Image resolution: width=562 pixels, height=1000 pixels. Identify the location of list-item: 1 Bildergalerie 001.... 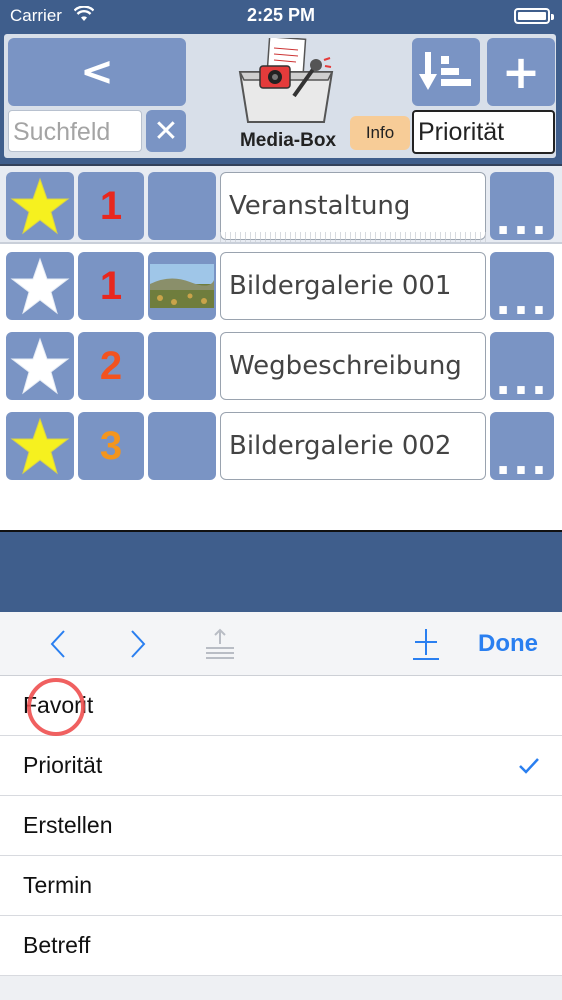
(281, 286).